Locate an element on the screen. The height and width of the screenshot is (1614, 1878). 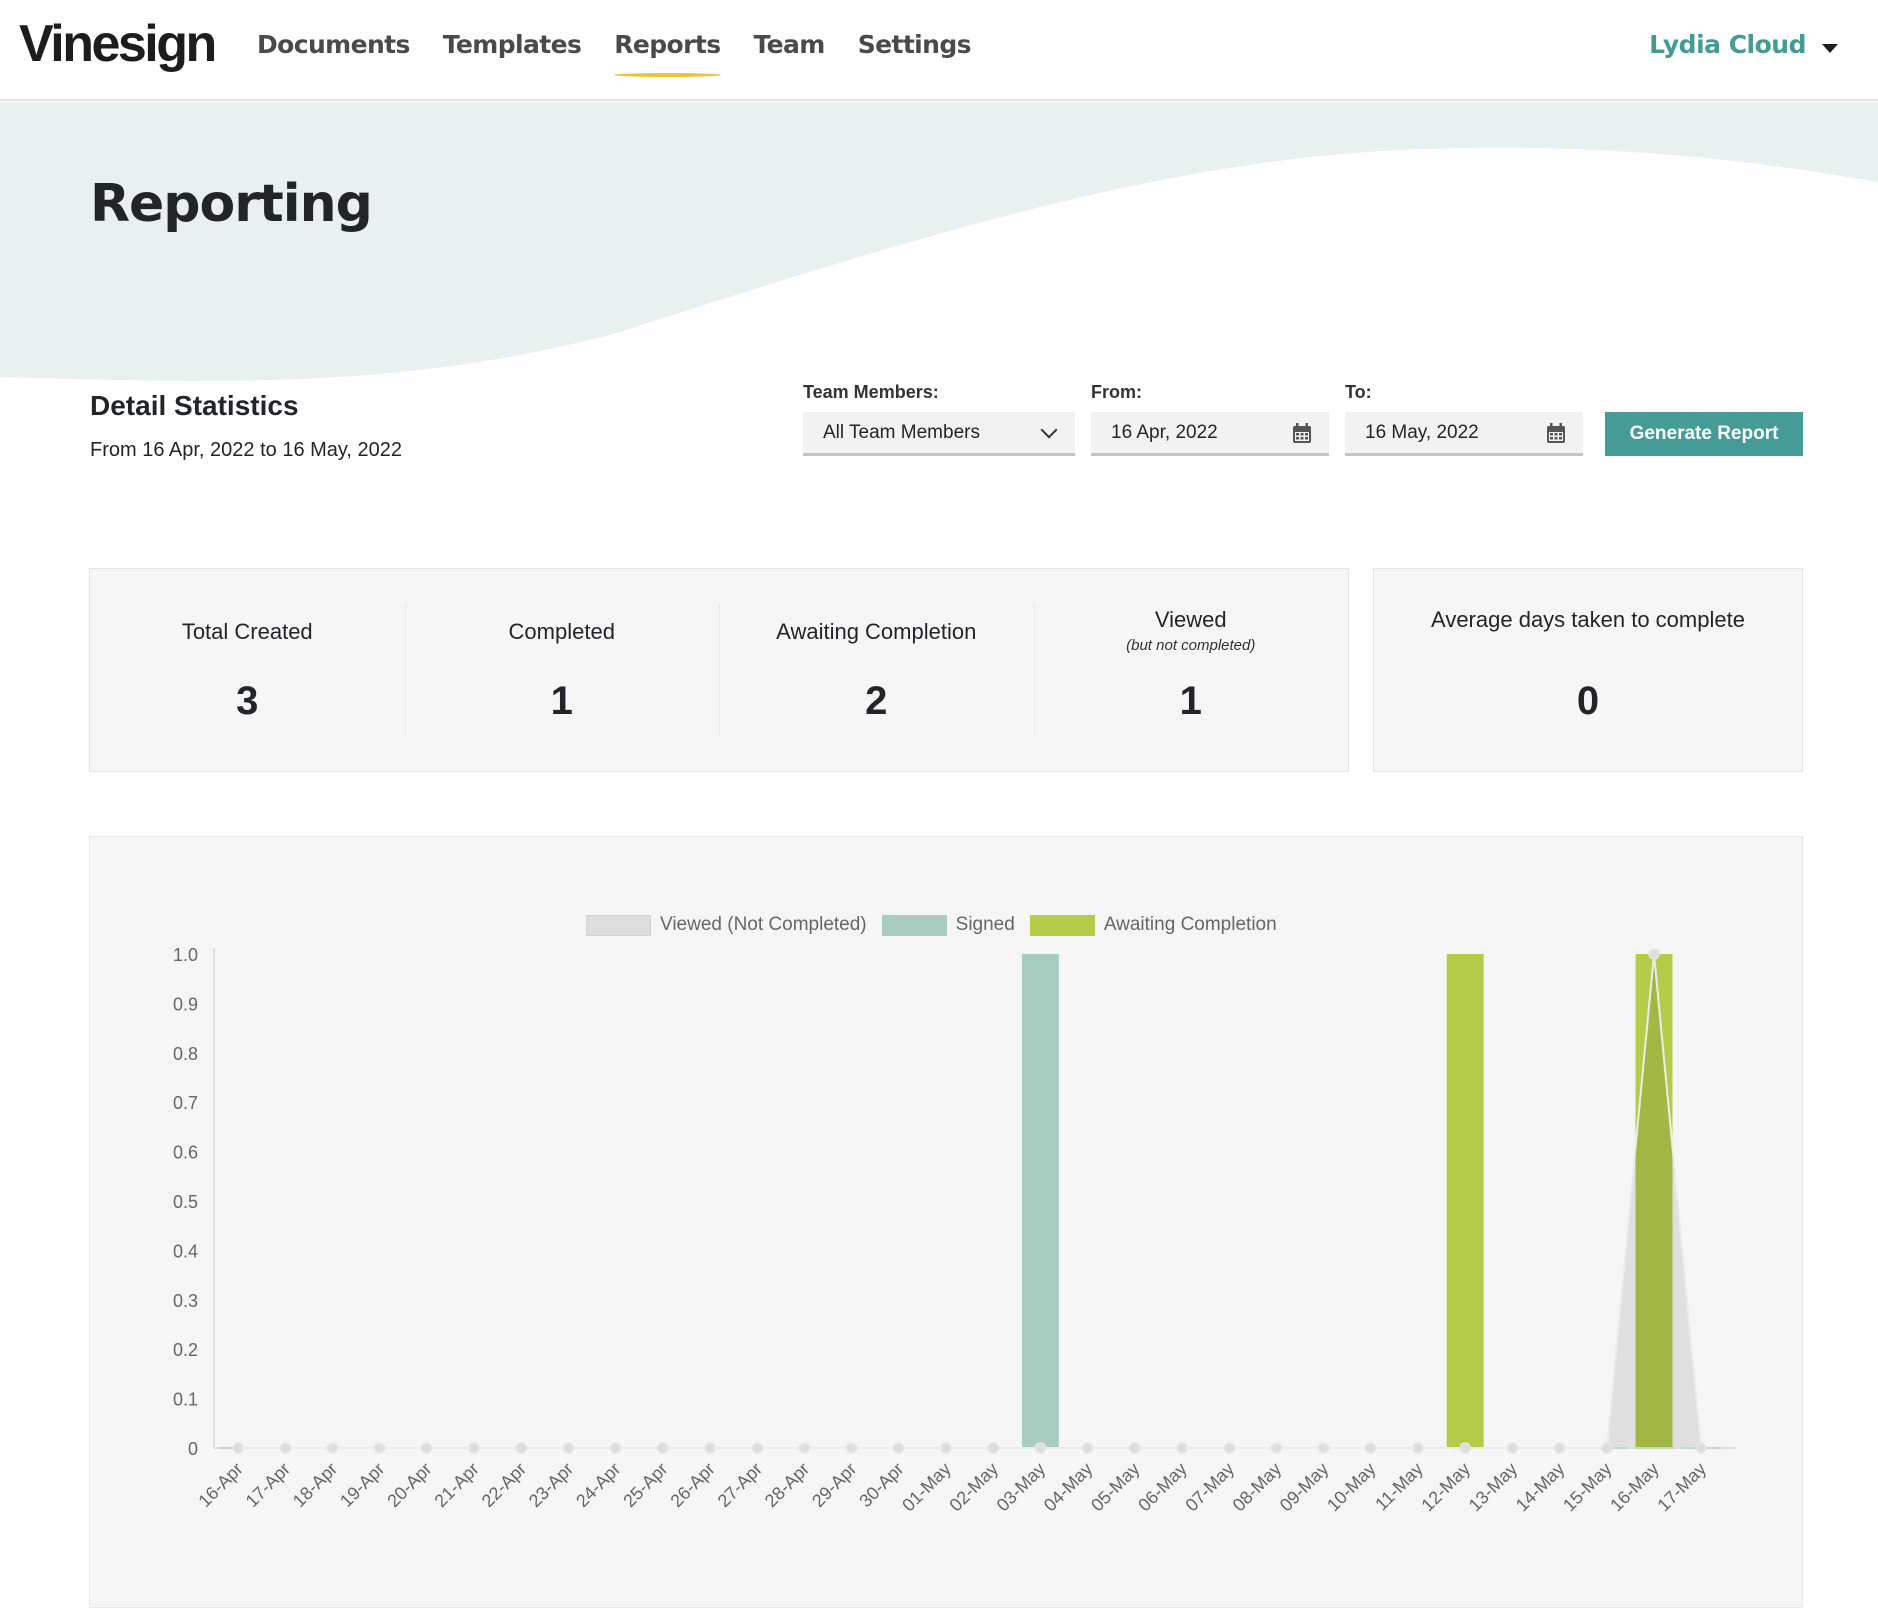
legend-swatch-awaiting is located at coordinates (1062, 925).